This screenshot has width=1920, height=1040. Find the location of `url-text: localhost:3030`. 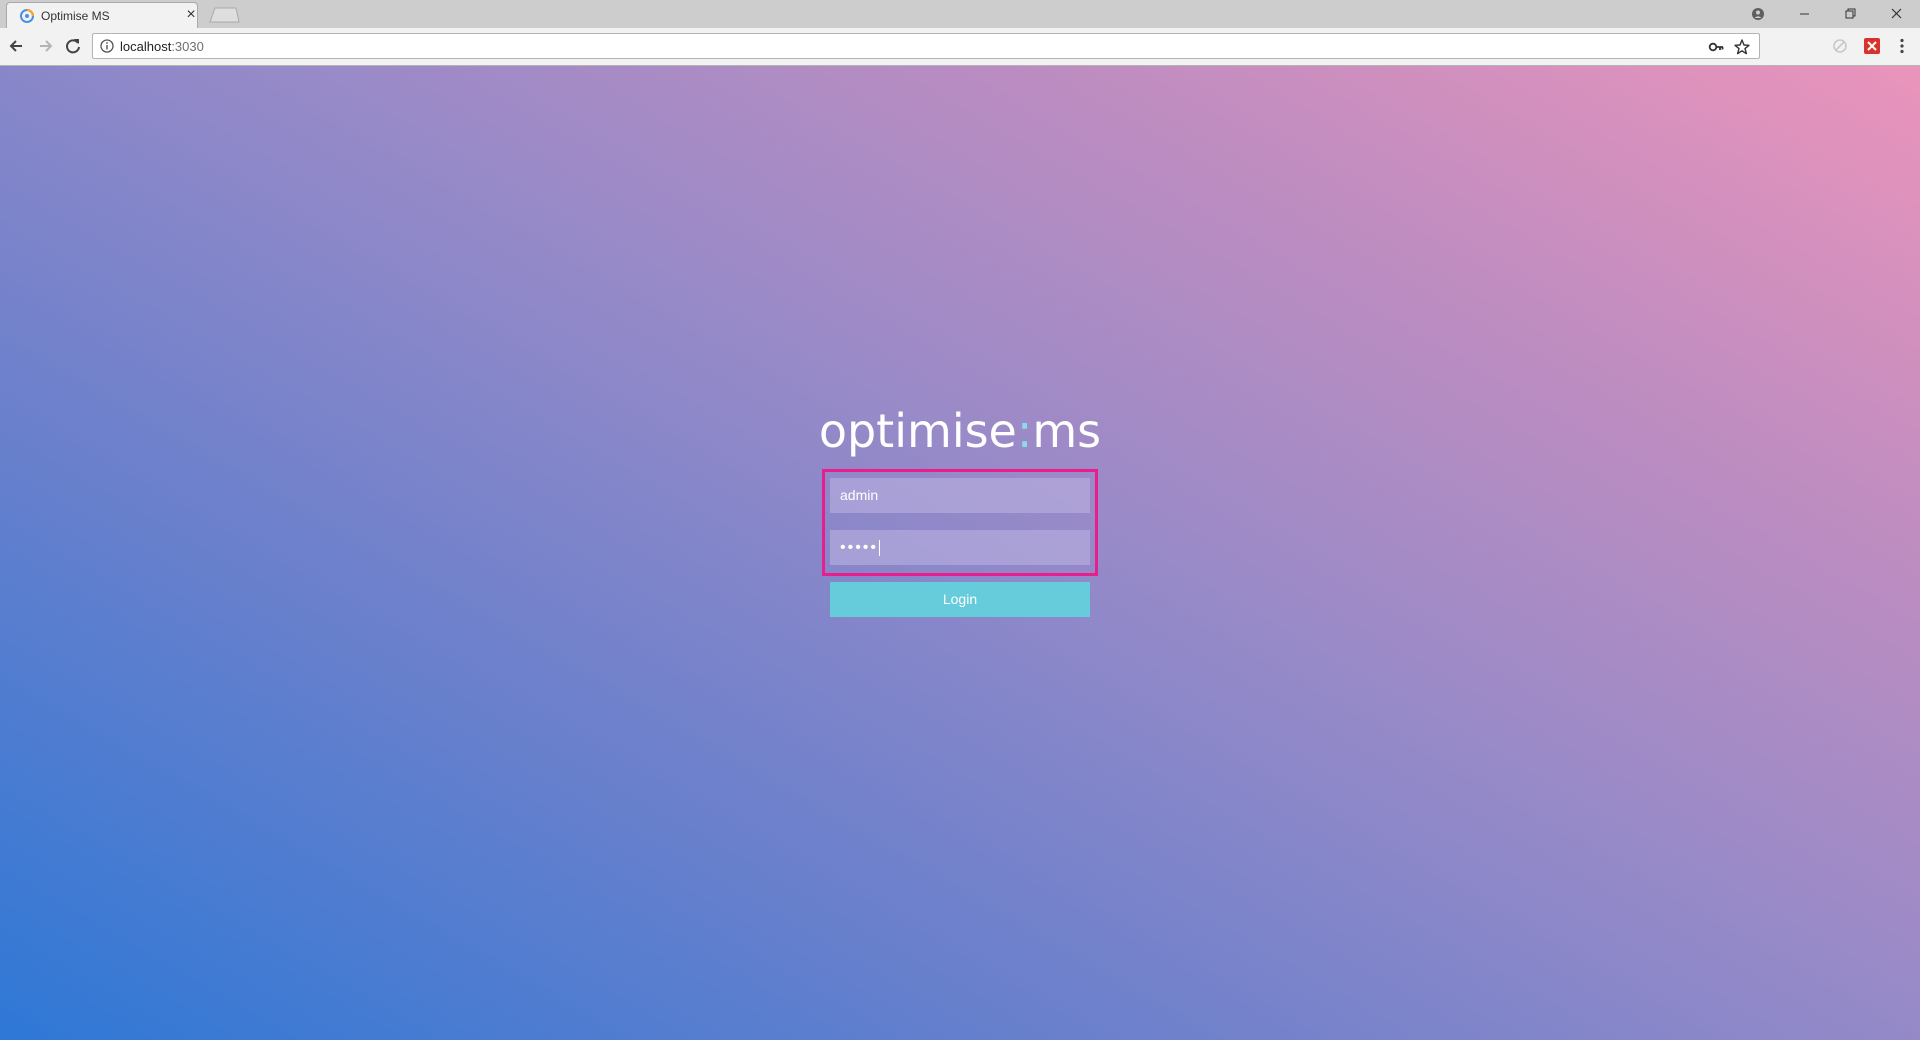

url-text: localhost:3030 is located at coordinates (162, 46).